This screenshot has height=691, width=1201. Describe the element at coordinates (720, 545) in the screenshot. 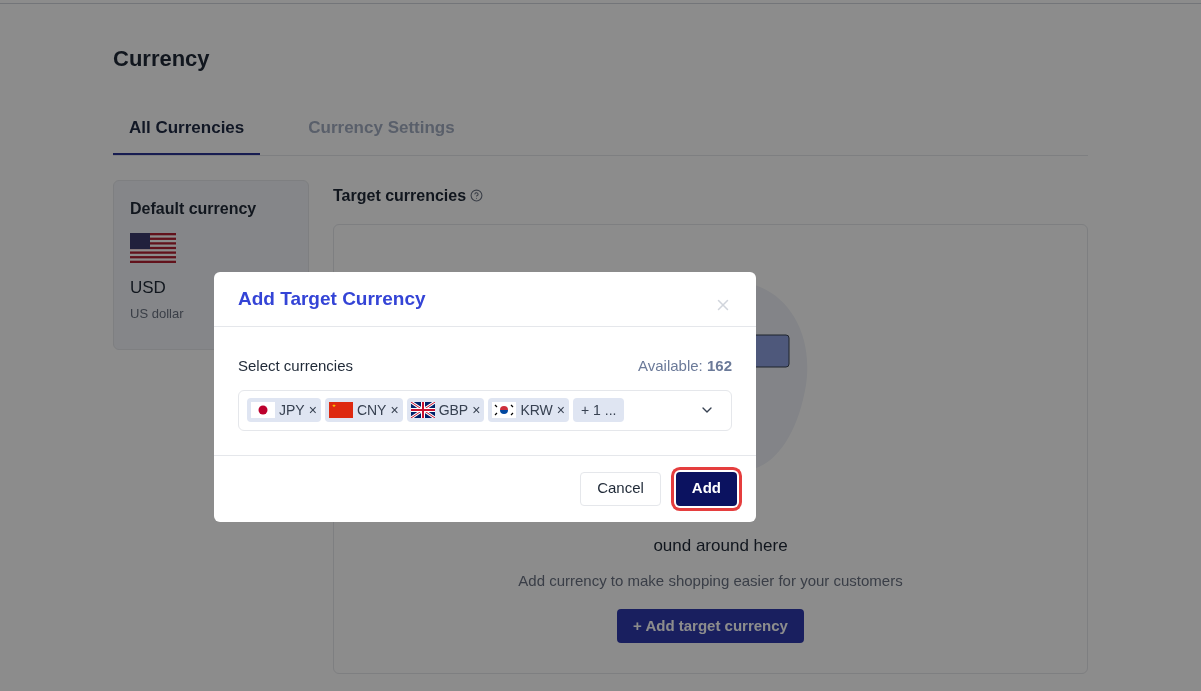

I see `empty-state-title: ound around here` at that location.